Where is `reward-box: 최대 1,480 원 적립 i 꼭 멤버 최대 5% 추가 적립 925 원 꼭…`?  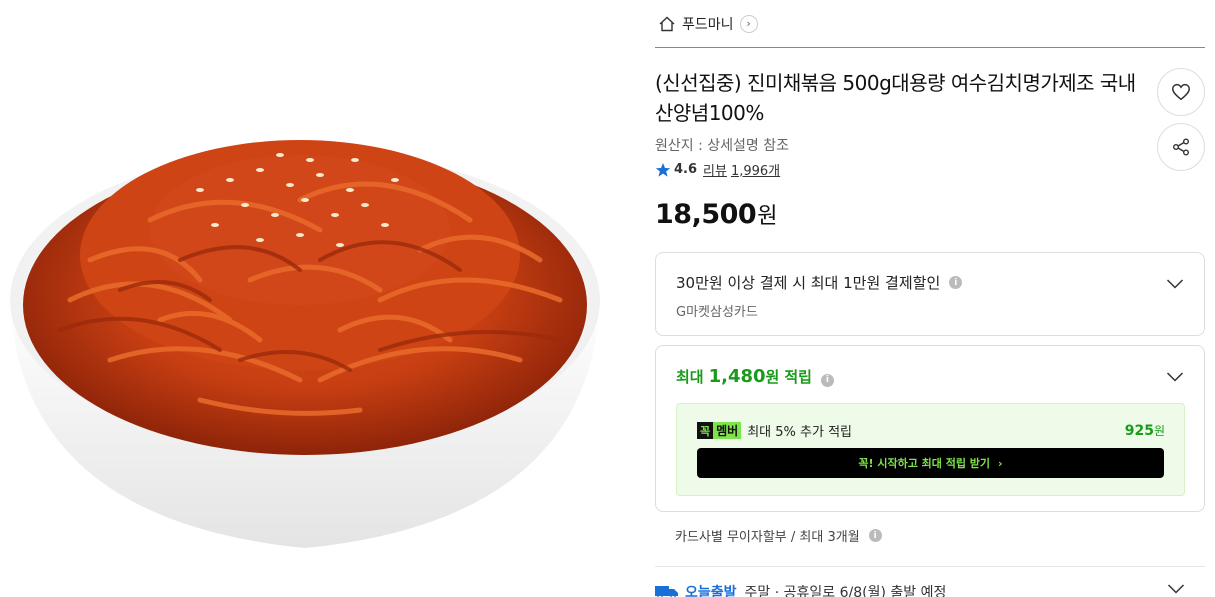 reward-box: 최대 1,480 원 적립 i 꼭 멤버 최대 5% 추가 적립 925 원 꼭… is located at coordinates (930, 428).